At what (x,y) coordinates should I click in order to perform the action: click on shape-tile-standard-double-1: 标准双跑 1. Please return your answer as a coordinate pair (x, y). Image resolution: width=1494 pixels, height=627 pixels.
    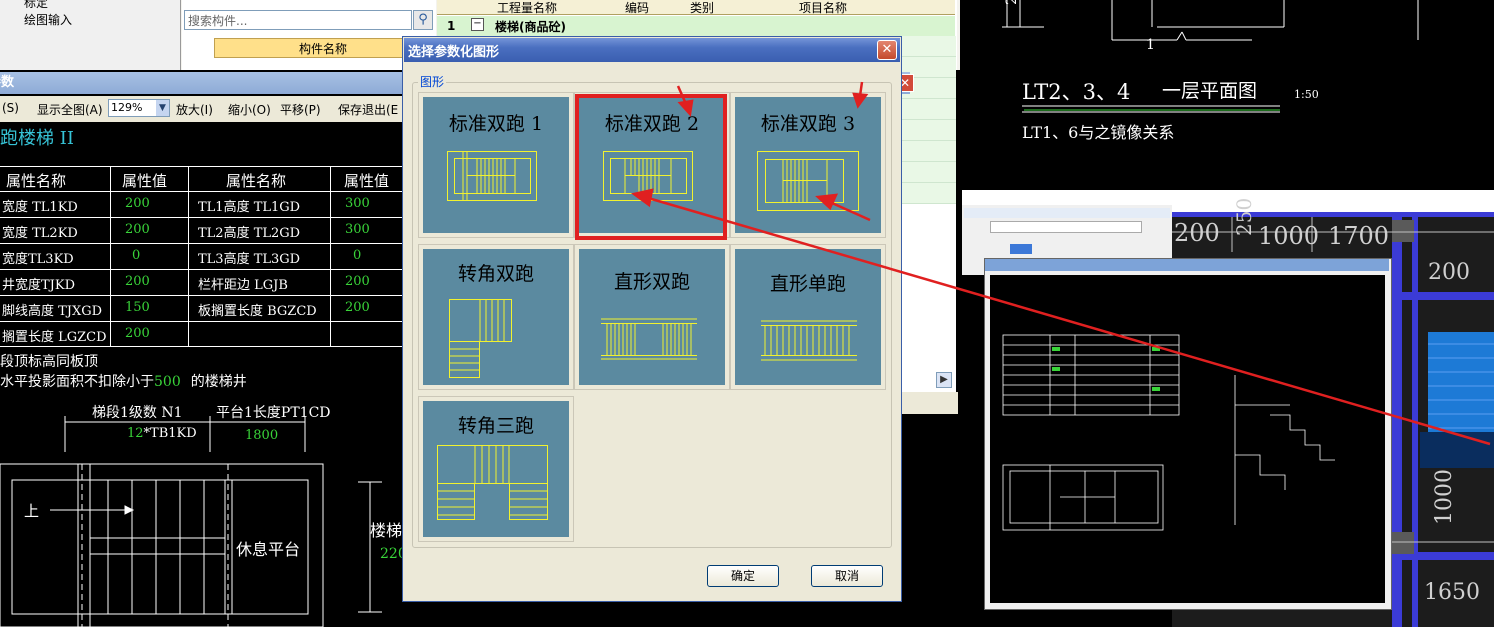
    Looking at the image, I should click on (496, 165).